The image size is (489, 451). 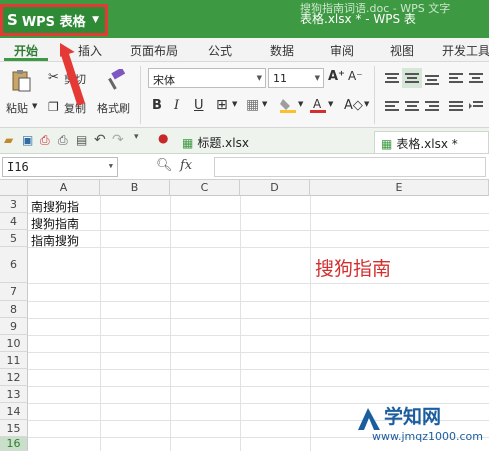 I want to click on column-header-a: A, so click(x=64, y=188).